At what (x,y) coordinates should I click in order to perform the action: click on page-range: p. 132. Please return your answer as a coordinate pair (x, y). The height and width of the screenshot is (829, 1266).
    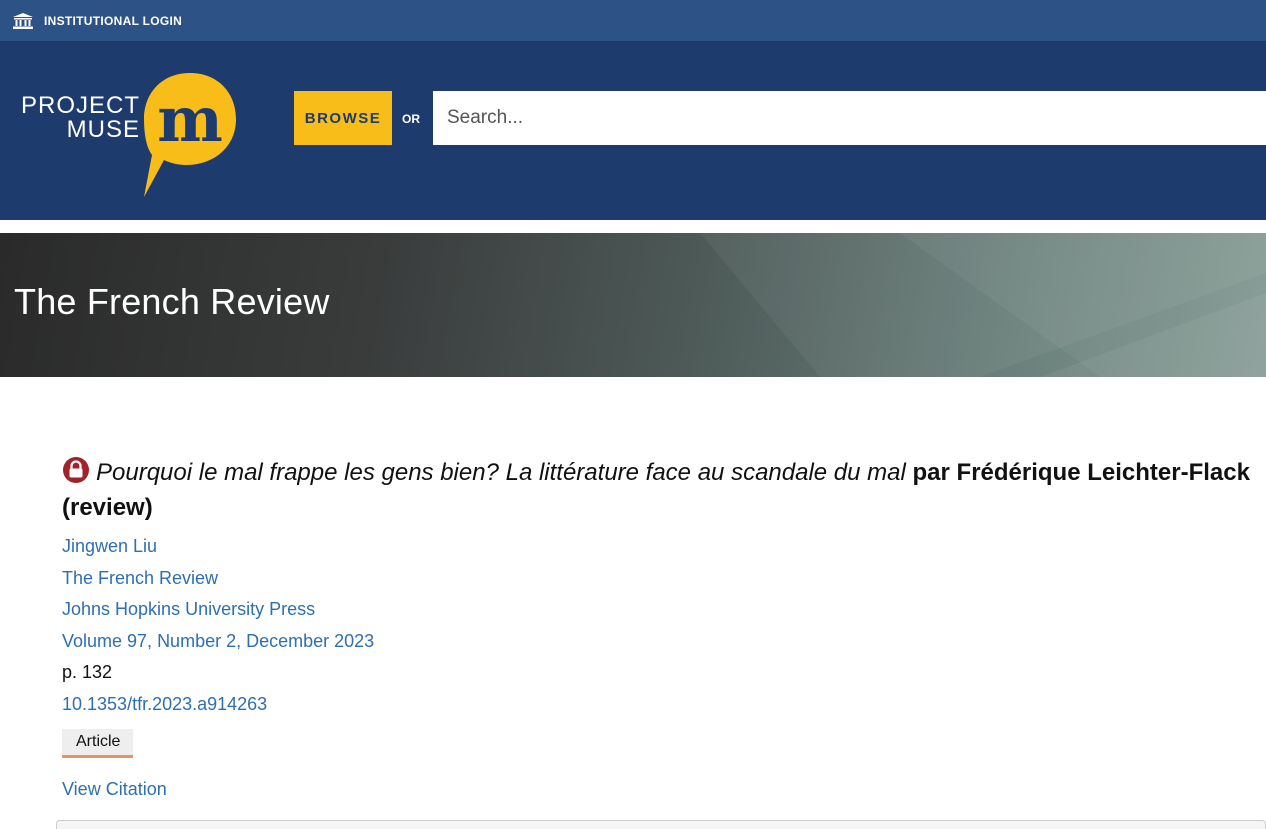
    Looking at the image, I should click on (87, 672).